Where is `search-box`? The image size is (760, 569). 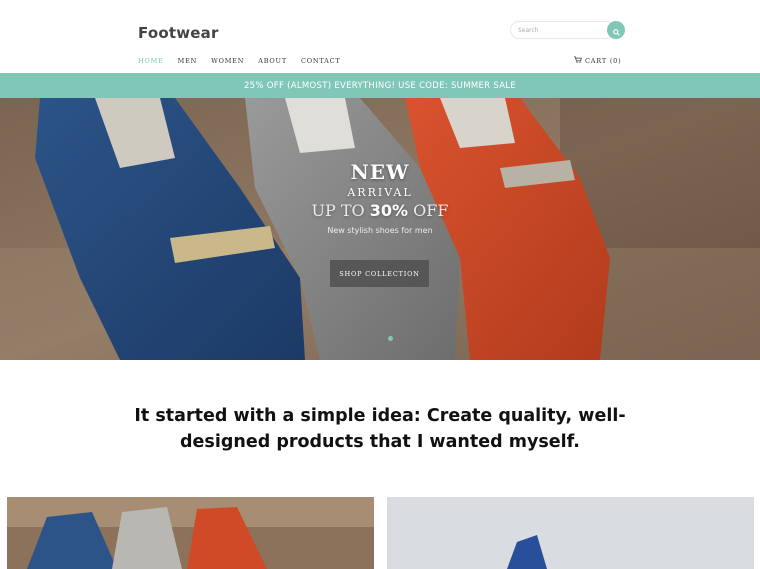 search-box is located at coordinates (567, 30).